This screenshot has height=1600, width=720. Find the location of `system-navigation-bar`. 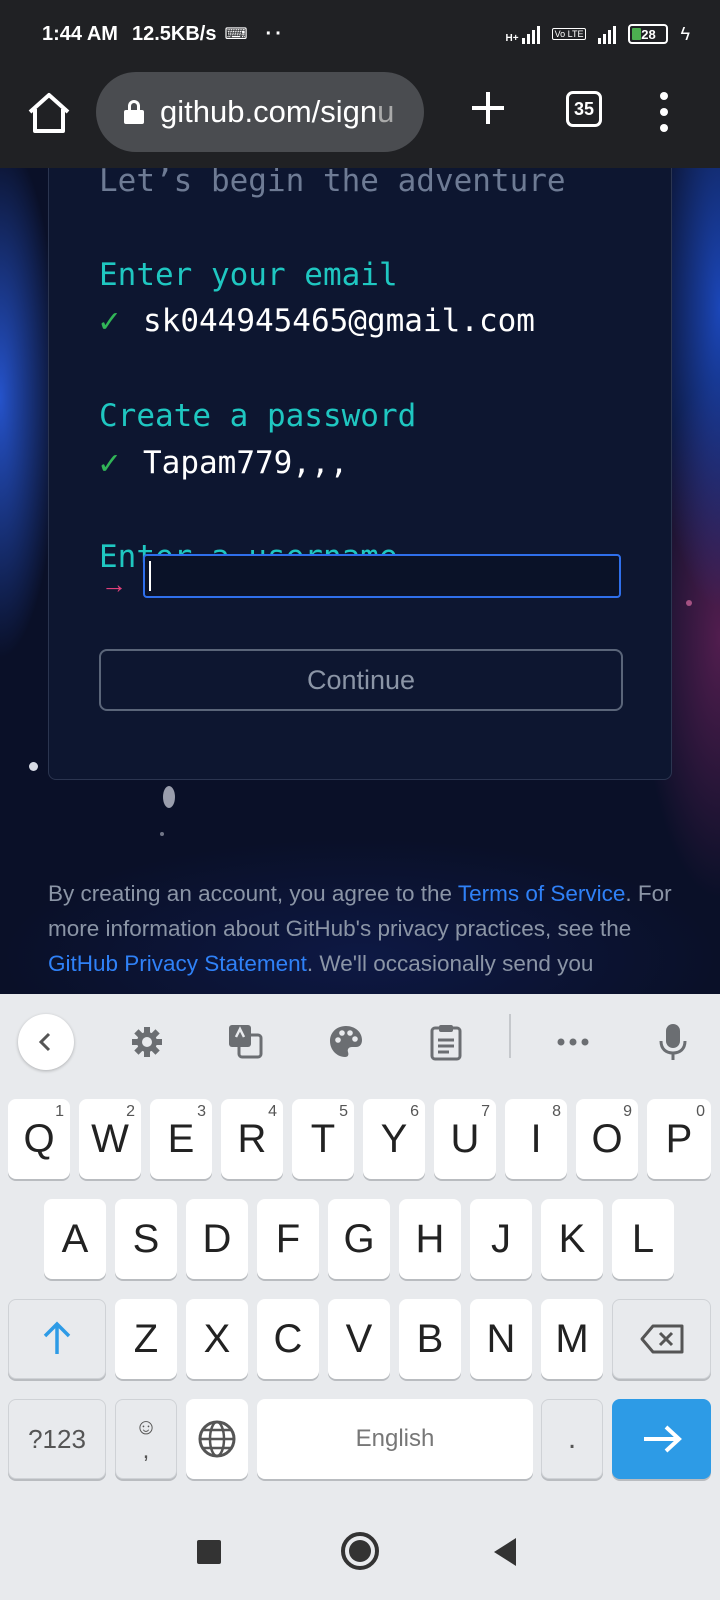

system-navigation-bar is located at coordinates (360, 1552).